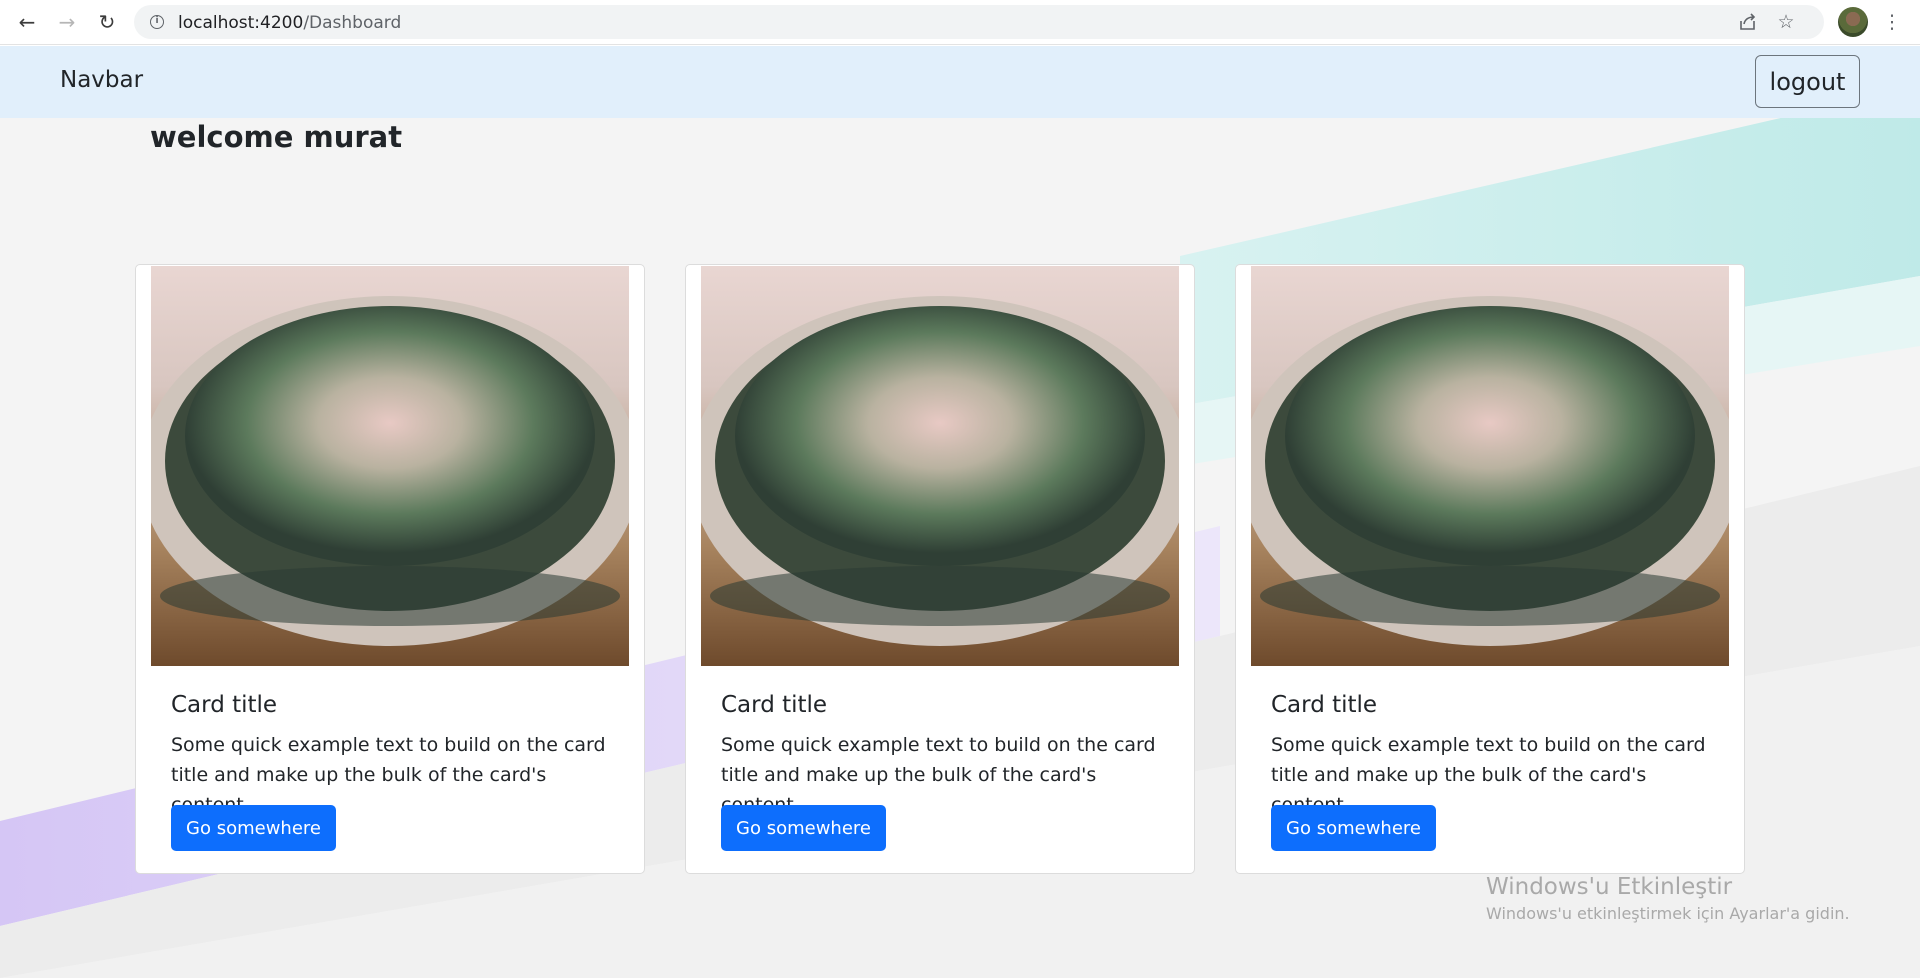 This screenshot has height=978, width=1920. I want to click on kebab-menu-icon: ⋮, so click(1892, 22).